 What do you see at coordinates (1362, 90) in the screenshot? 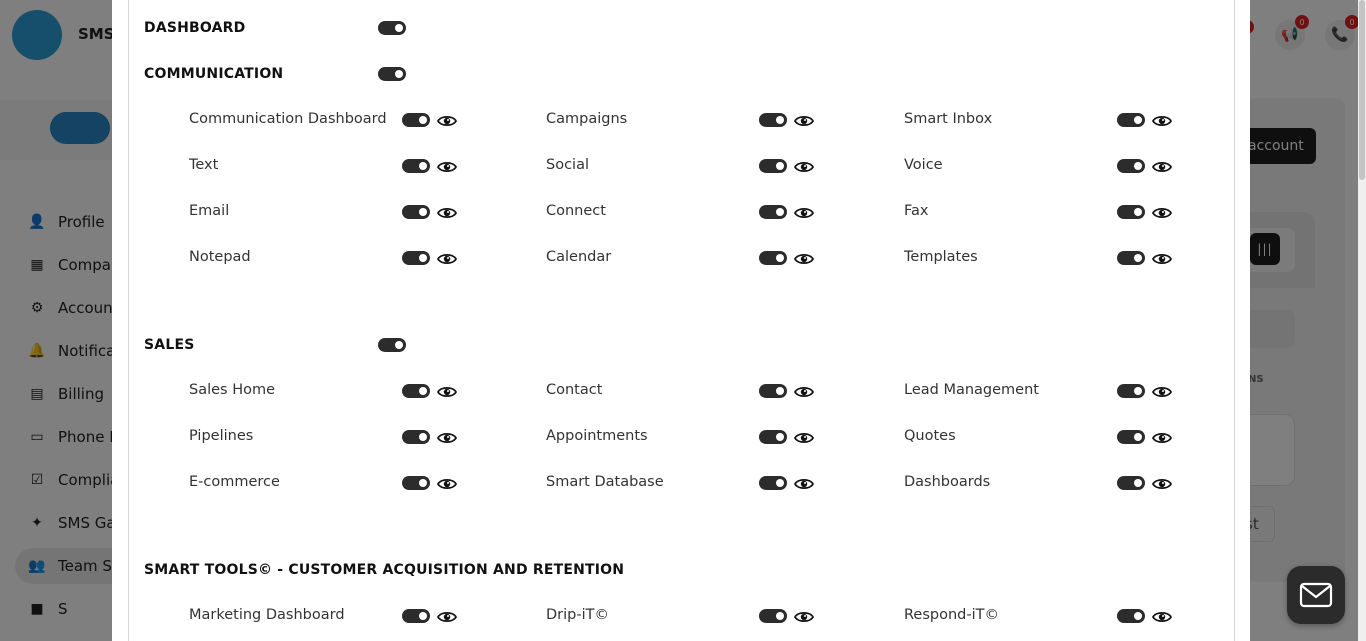
I see `page-scrollbar-thumb` at bounding box center [1362, 90].